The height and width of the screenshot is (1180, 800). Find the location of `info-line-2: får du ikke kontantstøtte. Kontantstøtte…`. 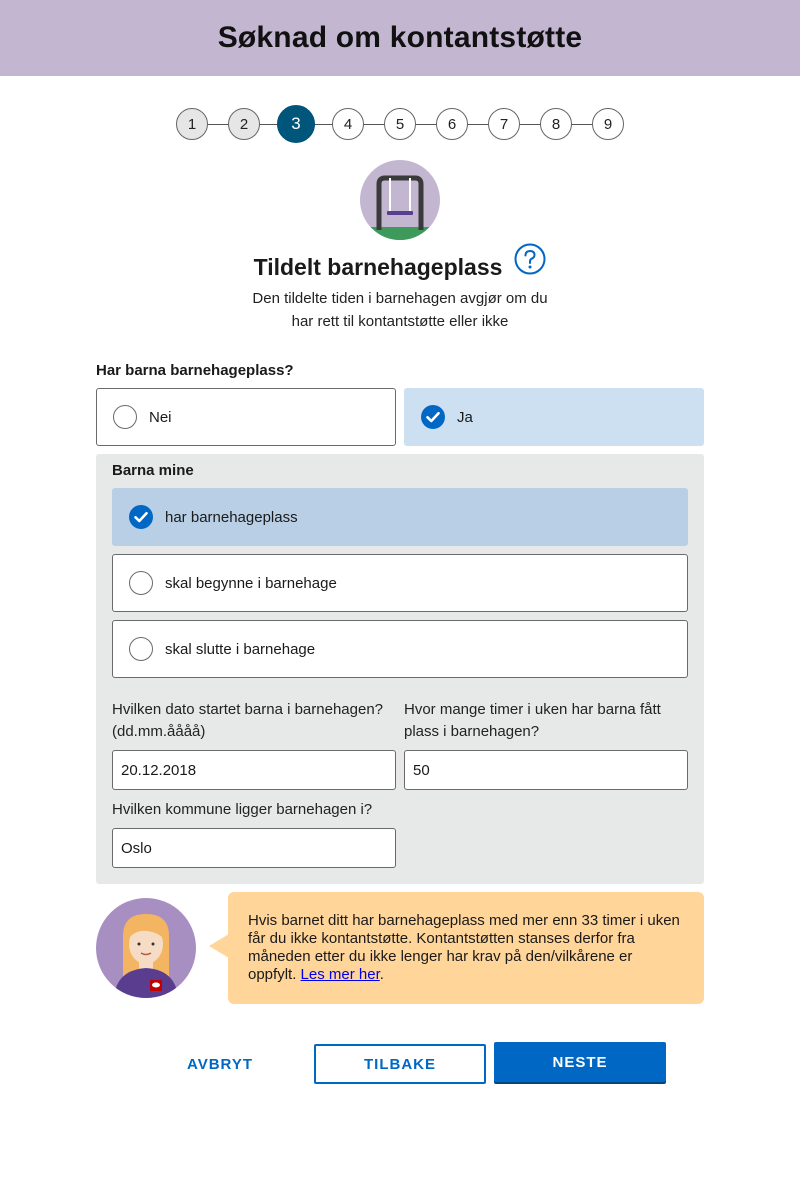

info-line-2: får du ikke kontantstøtte. Kontantstøtte… is located at coordinates (441, 938).